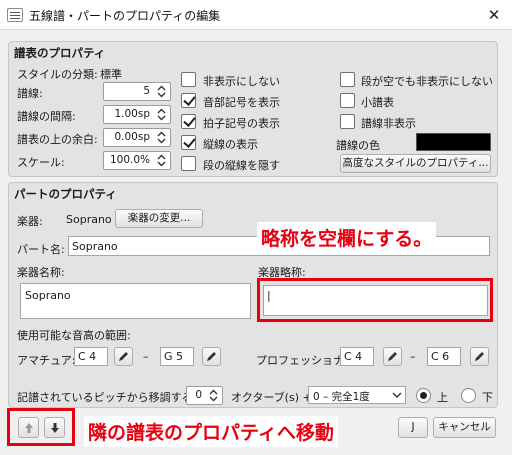 This screenshot has width=512, height=455. I want to click on top-margin-spinner: 0.00sp, so click(137, 137).